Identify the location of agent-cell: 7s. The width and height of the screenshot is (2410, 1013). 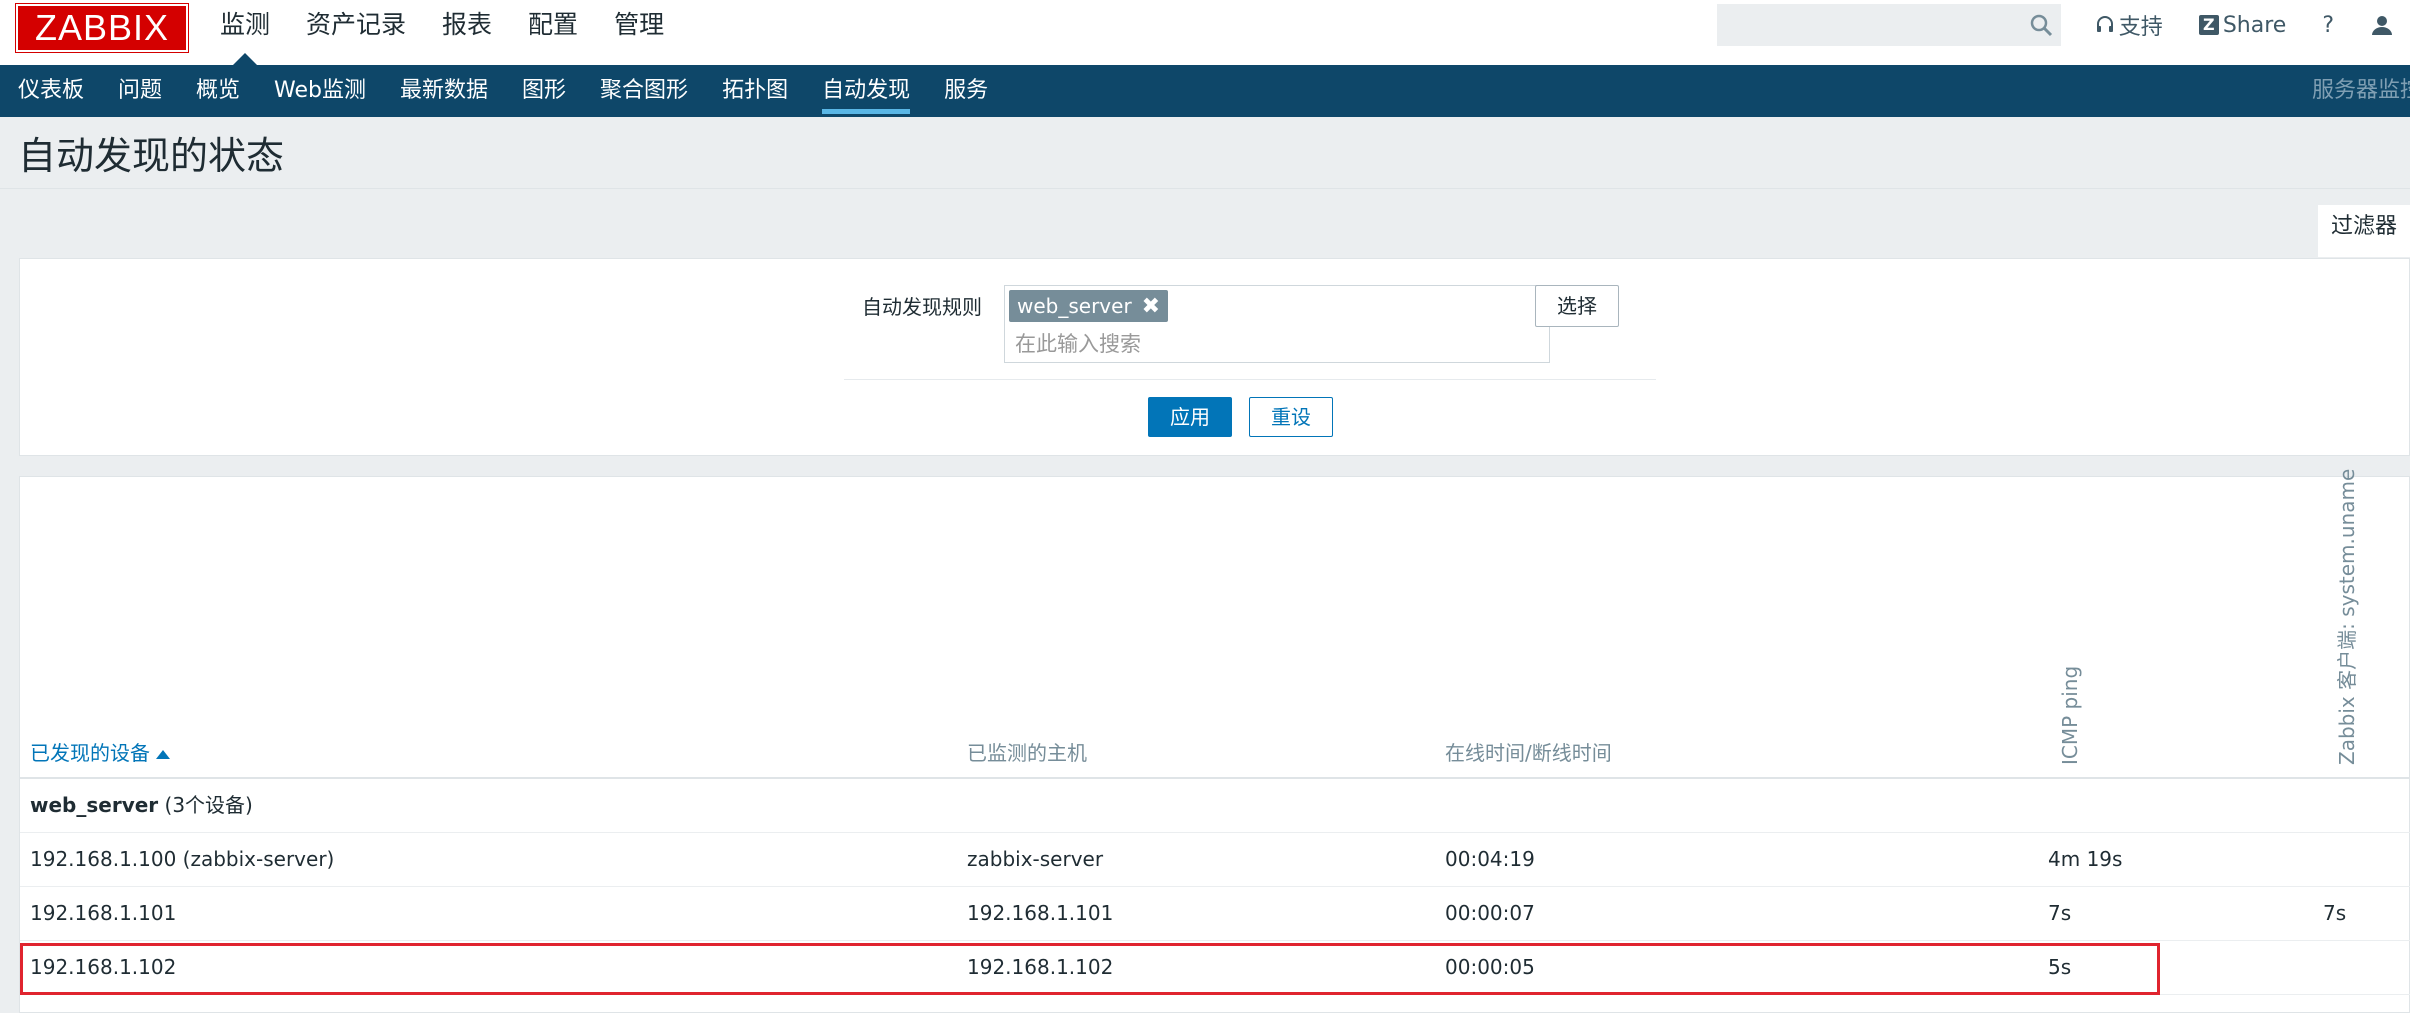
(2335, 913).